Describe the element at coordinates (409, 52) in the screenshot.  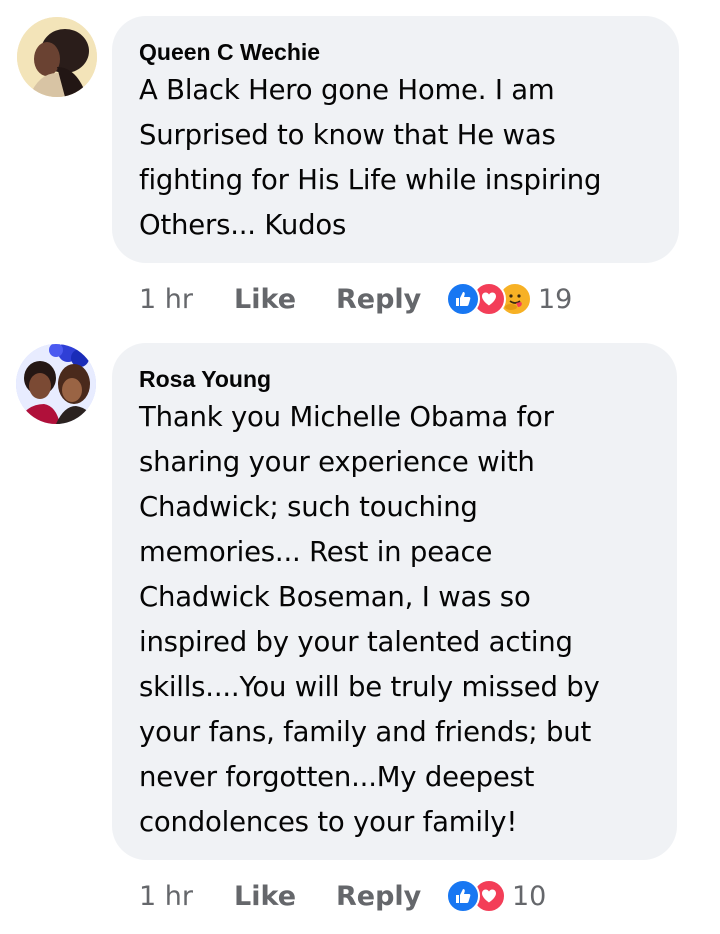
I see `comment-author: Queen C Wechie` at that location.